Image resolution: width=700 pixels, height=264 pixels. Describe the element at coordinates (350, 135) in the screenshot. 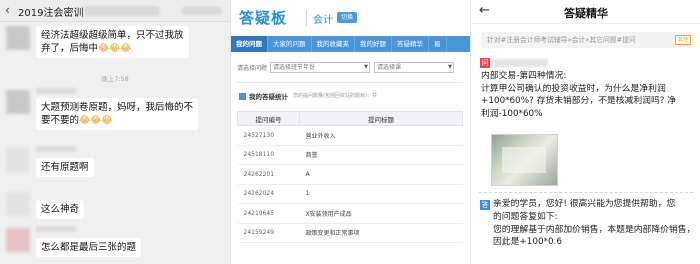

I see `table-row: 24527130 营业外收入` at that location.